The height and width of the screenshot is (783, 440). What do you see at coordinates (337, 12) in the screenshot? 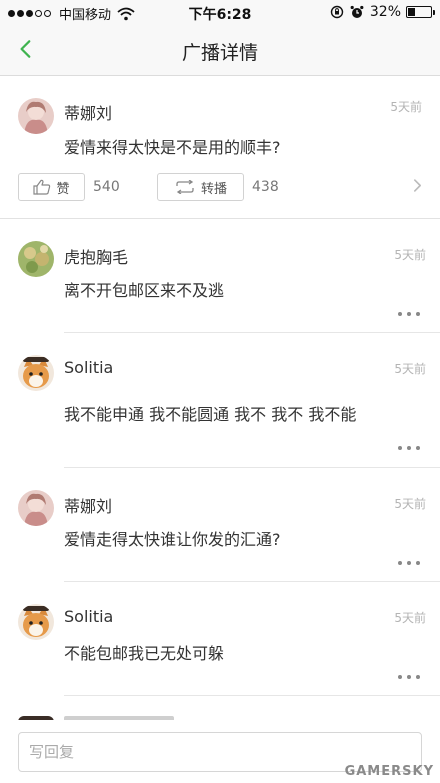
I see `rotation-lock-icon` at bounding box center [337, 12].